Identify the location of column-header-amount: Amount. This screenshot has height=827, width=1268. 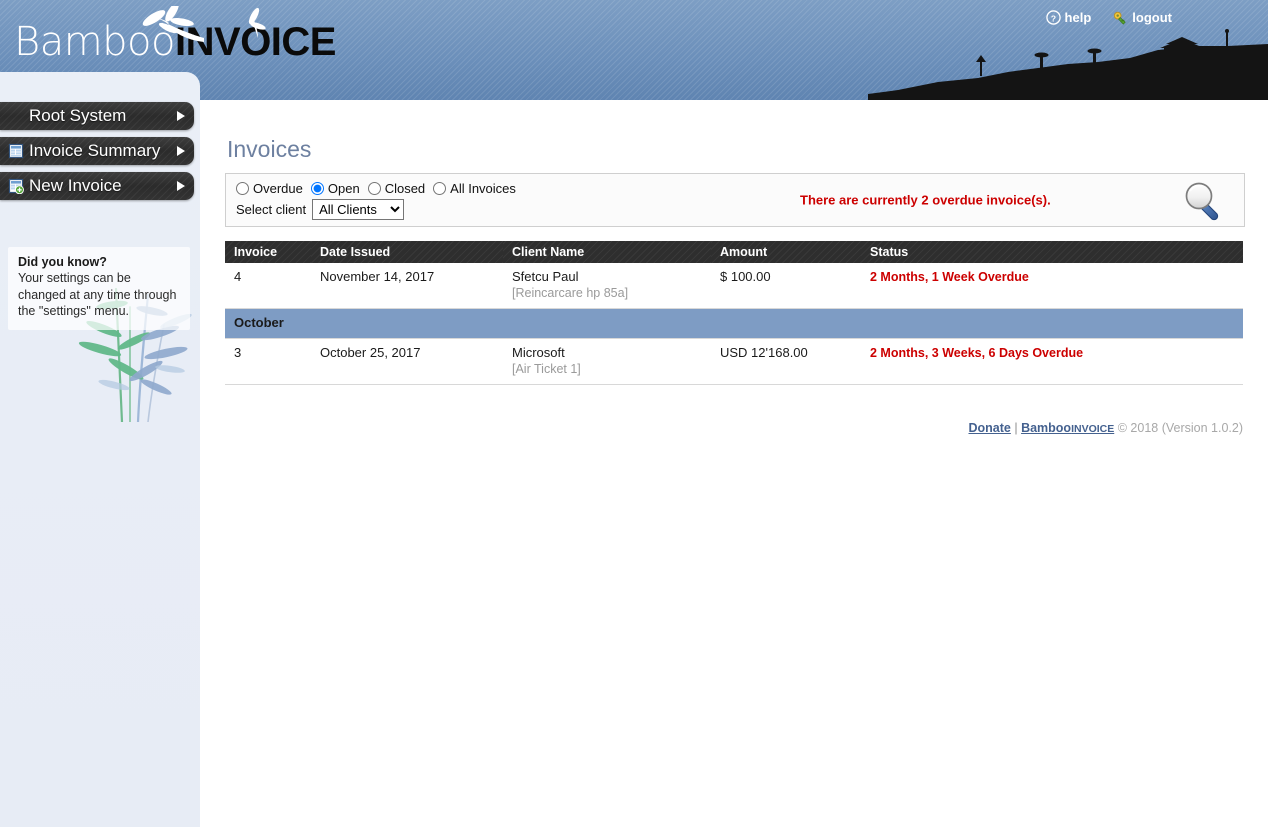
(786, 252).